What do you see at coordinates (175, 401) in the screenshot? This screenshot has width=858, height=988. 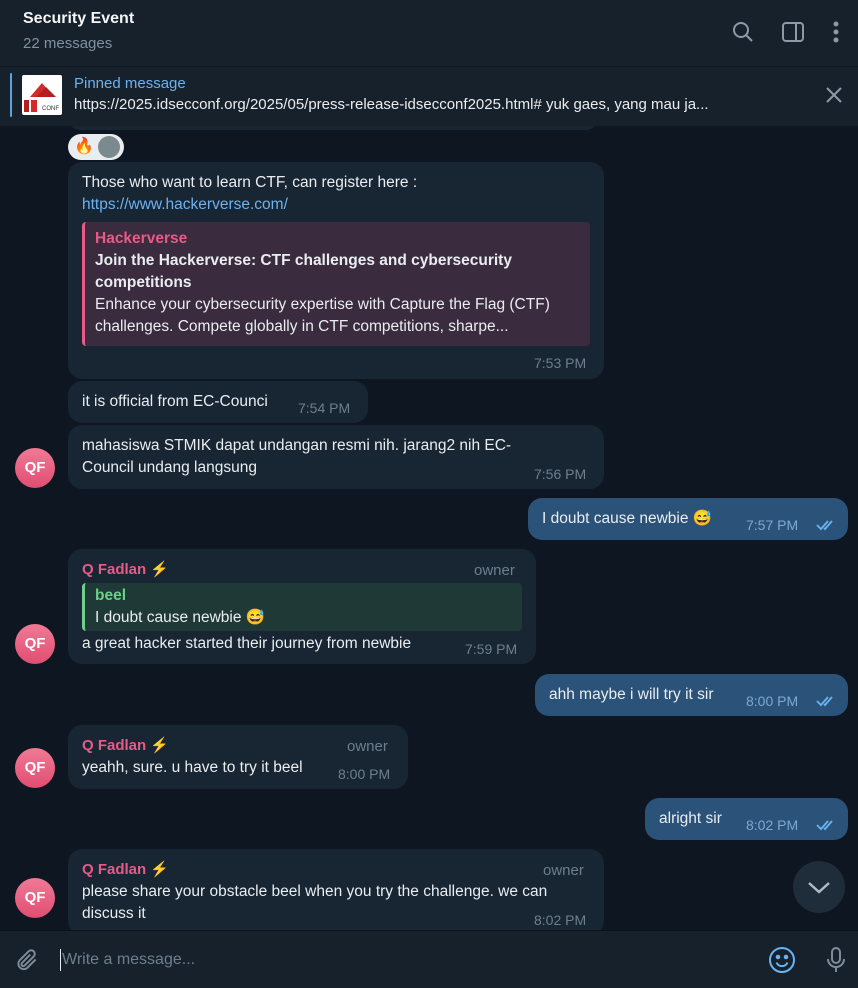 I see `message-text: it is official from EC-Counci` at bounding box center [175, 401].